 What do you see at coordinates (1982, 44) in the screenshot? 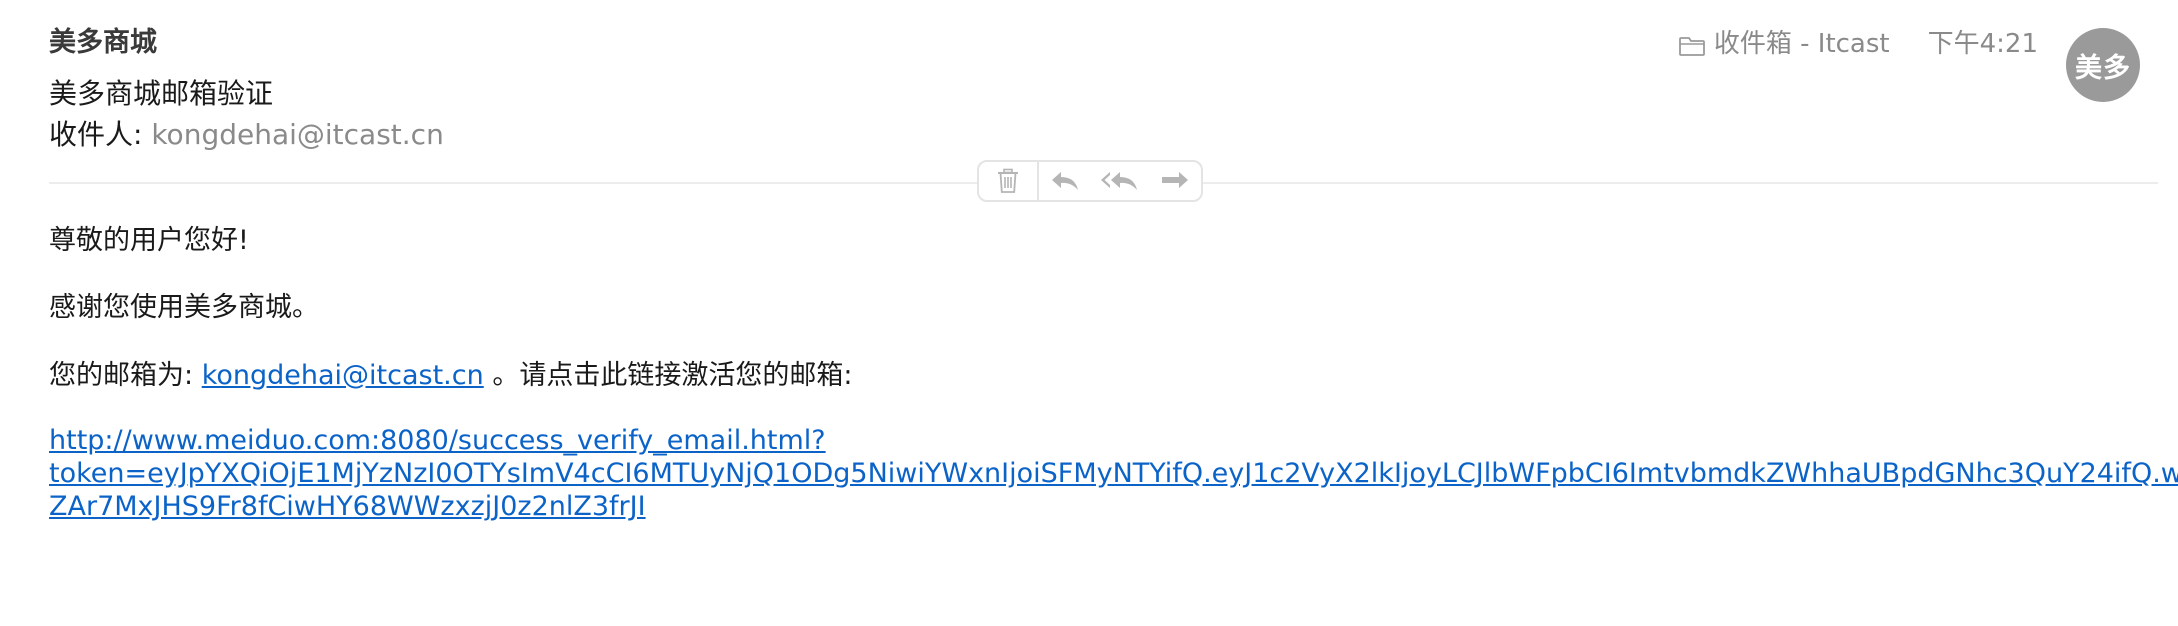
I see `received-time: 下午4:21` at bounding box center [1982, 44].